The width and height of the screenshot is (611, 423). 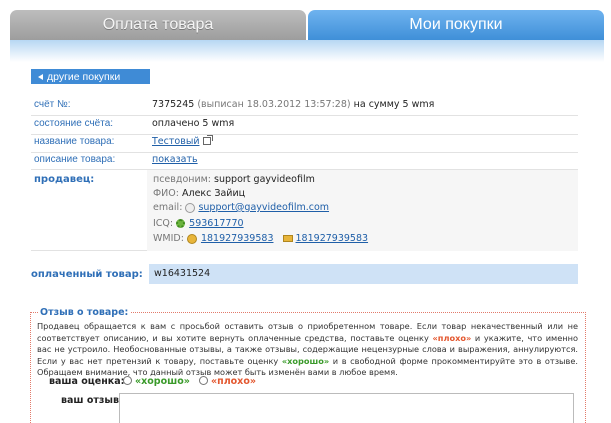 I want to click on email-label: email:, so click(x=168, y=207).